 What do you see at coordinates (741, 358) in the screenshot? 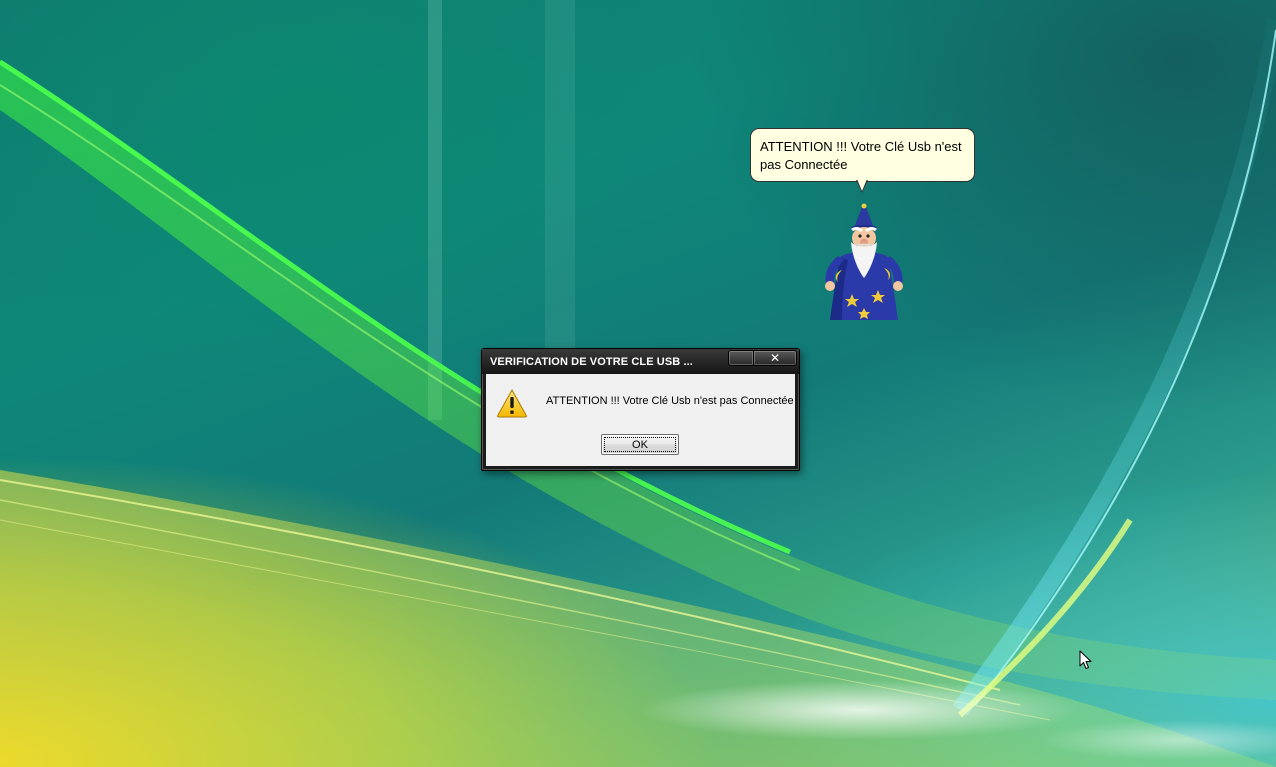
I see `minimize-button` at bounding box center [741, 358].